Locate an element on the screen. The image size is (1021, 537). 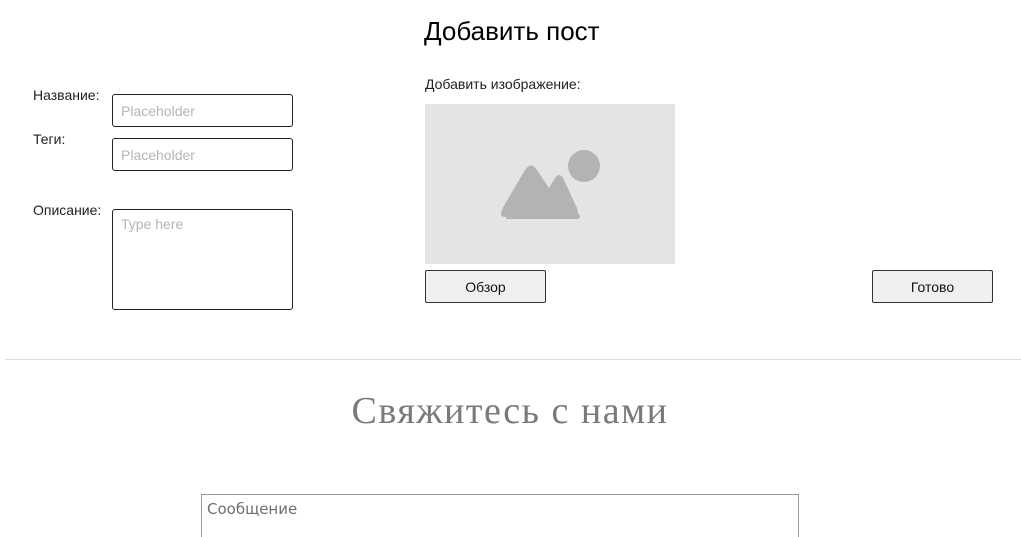
name-input is located at coordinates (202, 110).